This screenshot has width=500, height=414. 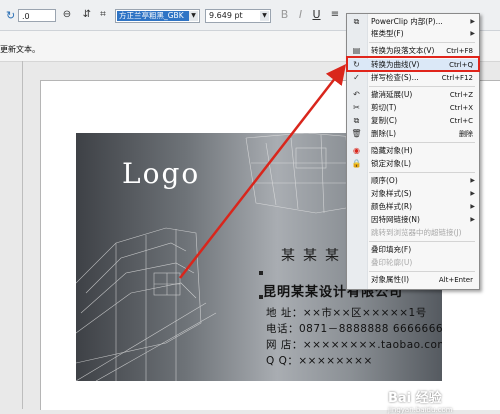 I want to click on menu-item-overprint-fill: 叠印填充(F), so click(x=413, y=250).